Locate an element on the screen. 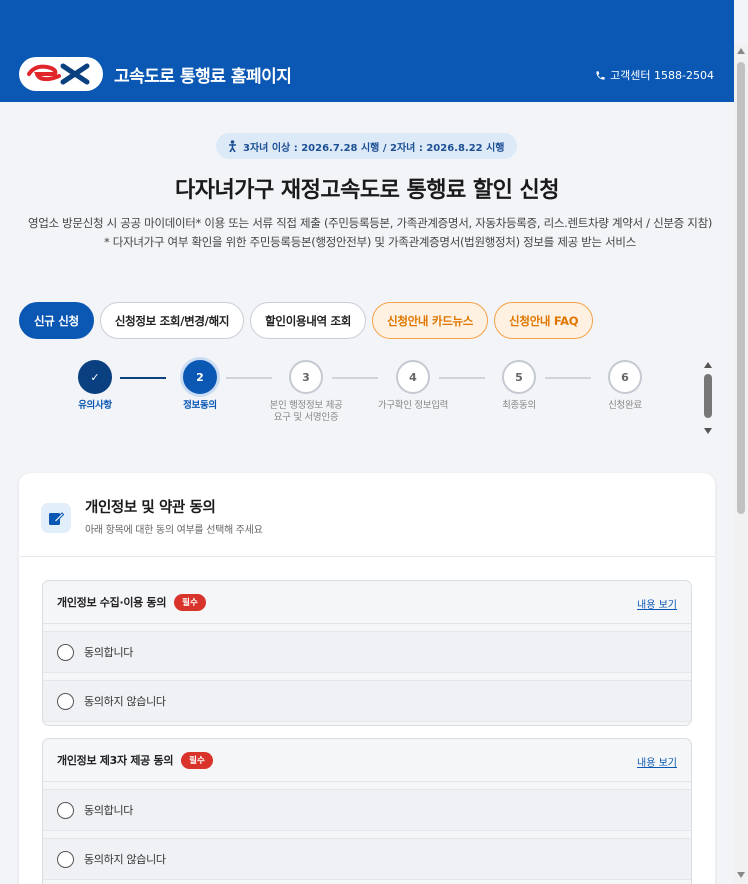  step-label: 유의사항 is located at coordinates (95, 405).